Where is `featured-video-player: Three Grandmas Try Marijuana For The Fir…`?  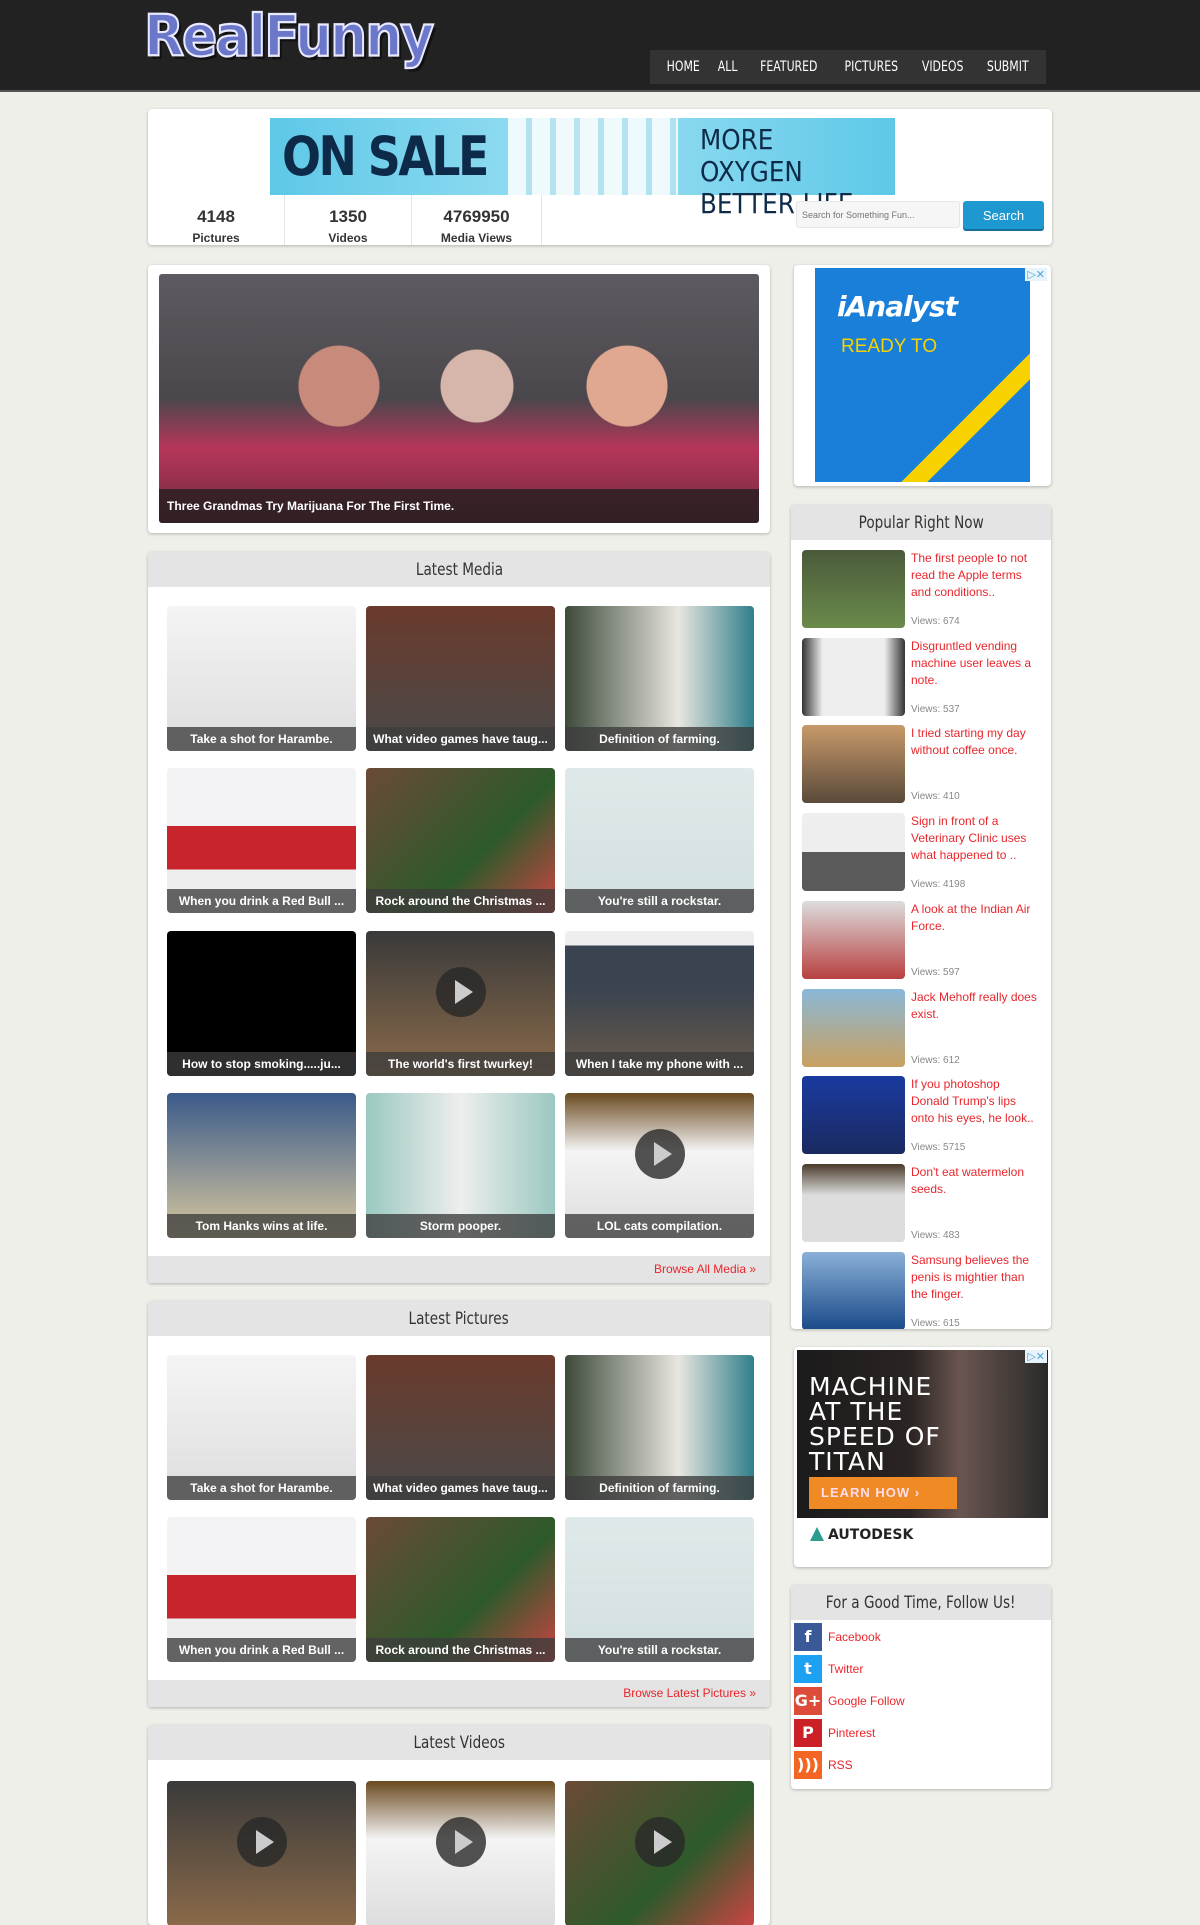 featured-video-player: Three Grandmas Try Marijuana For The Fir… is located at coordinates (459, 398).